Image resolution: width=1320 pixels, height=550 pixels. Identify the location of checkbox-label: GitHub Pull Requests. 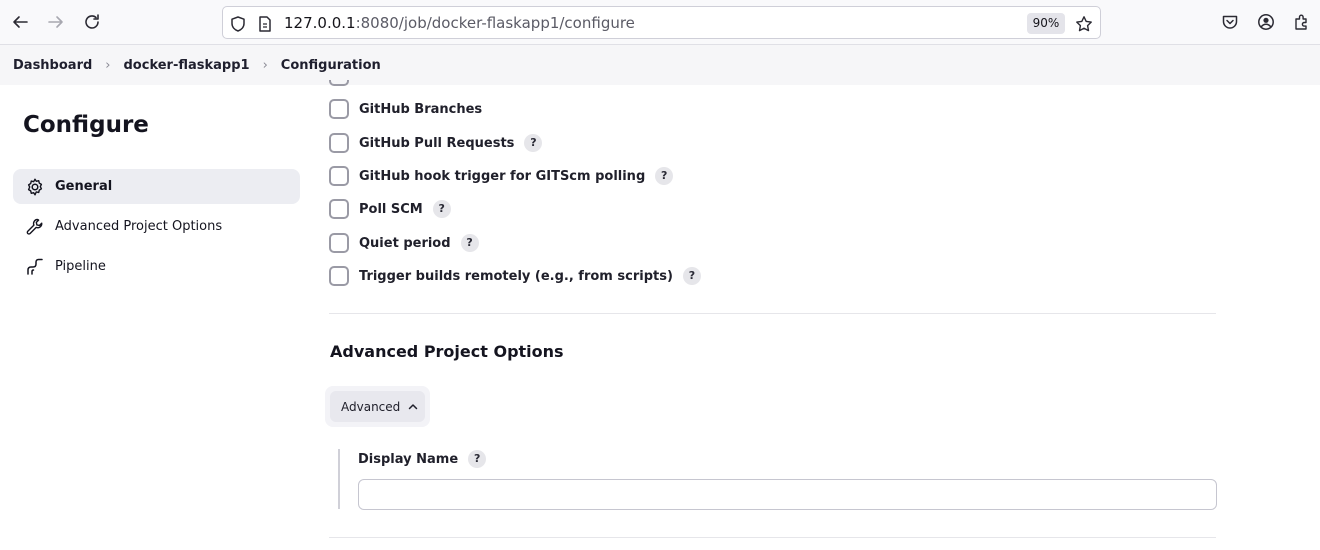
(436, 143).